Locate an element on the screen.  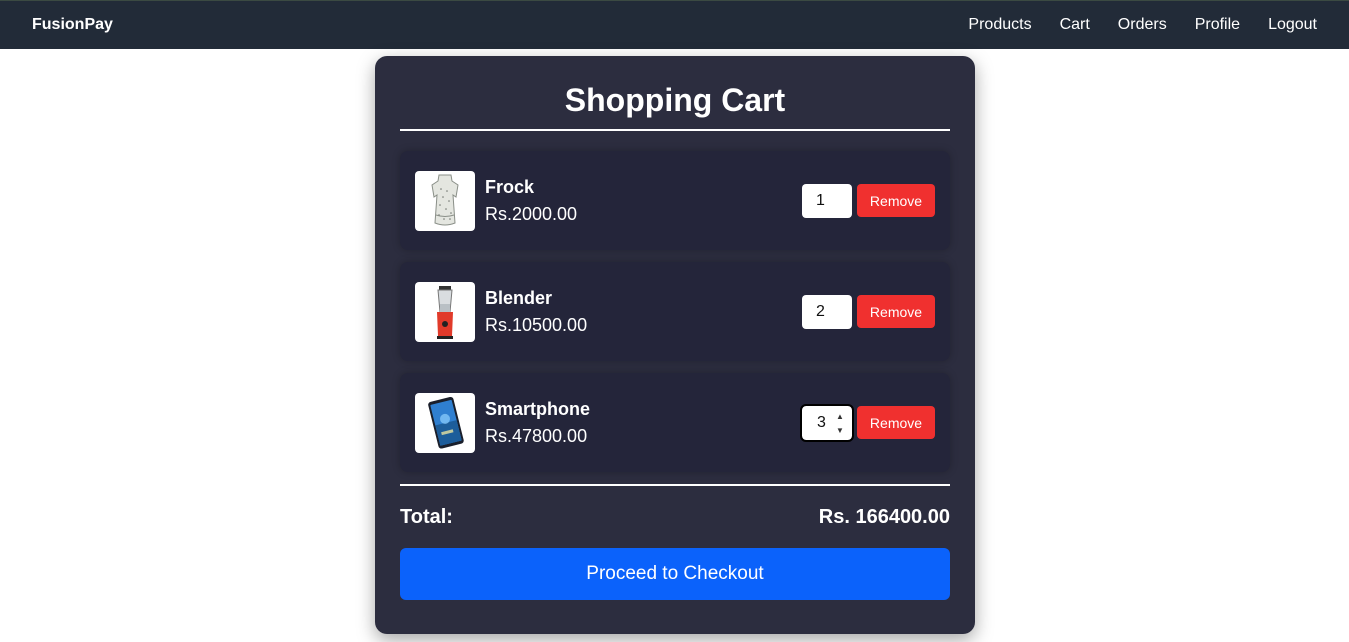
cart-item: Frock Rs.2000.00 1 Remove is located at coordinates (675, 200).